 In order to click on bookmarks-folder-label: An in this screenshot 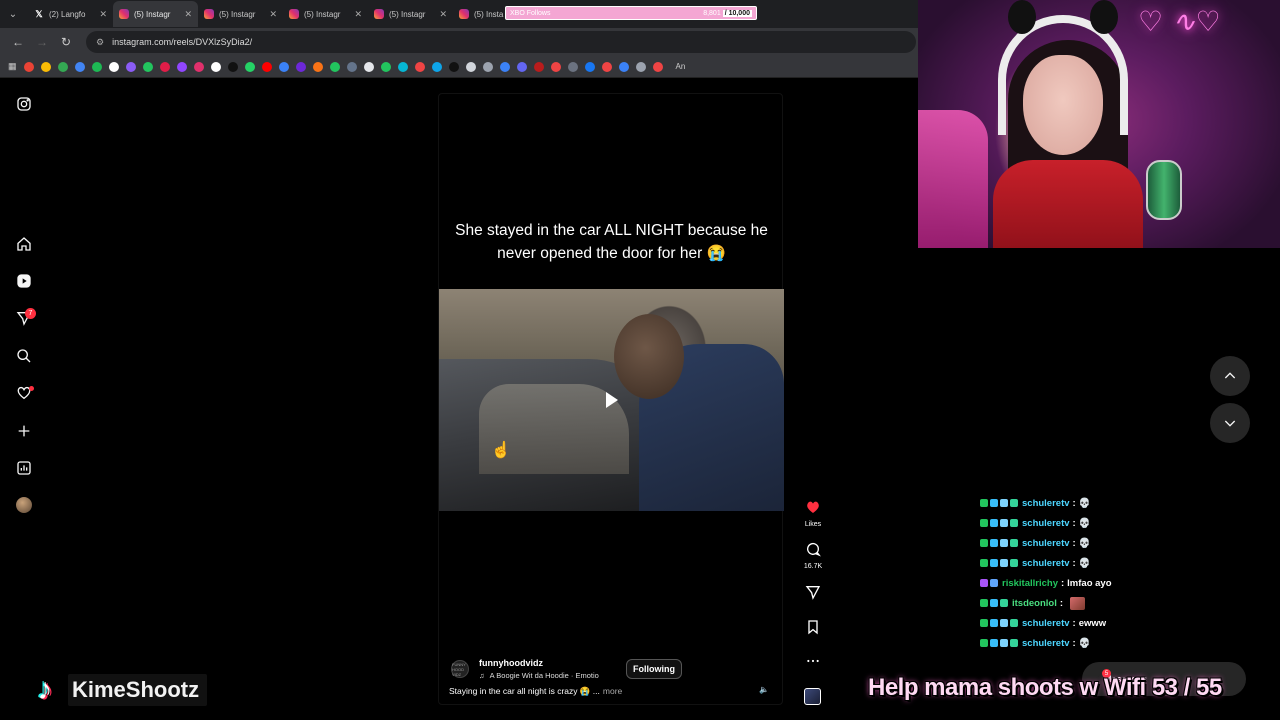, I will do `click(681, 66)`.